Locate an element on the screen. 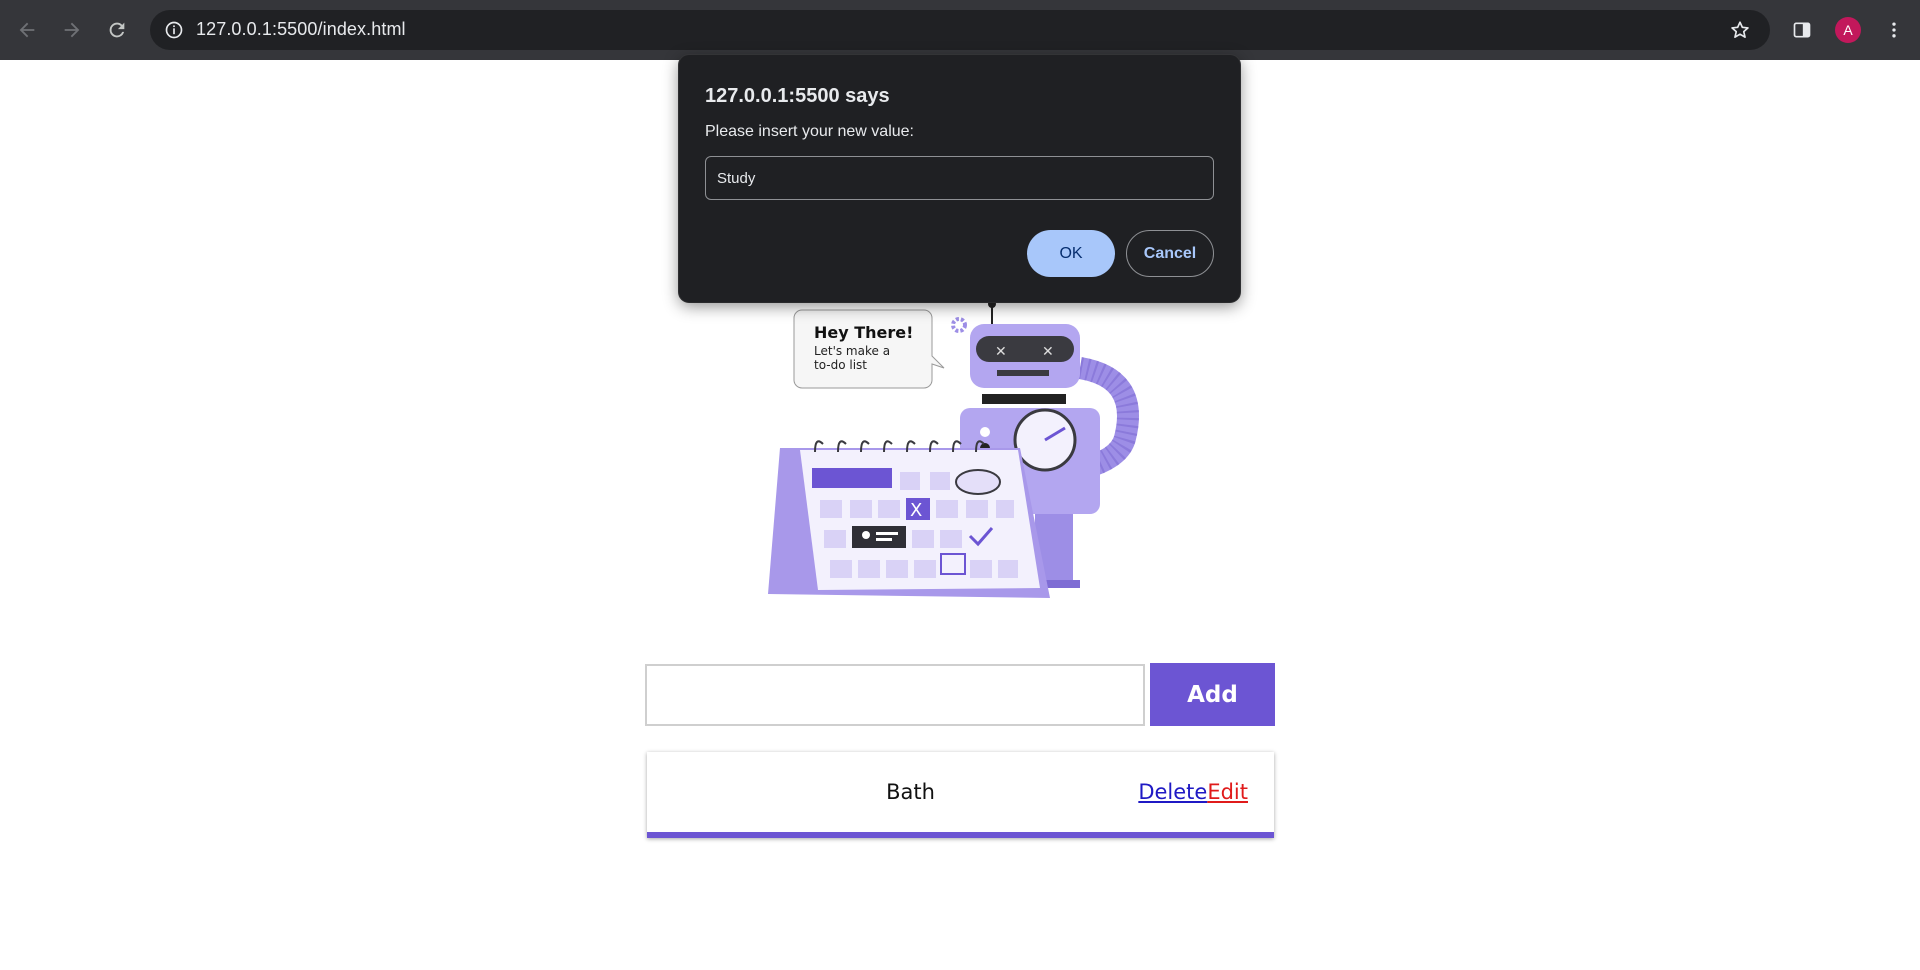 The image size is (1920, 970). reload-icon is located at coordinates (117, 30).